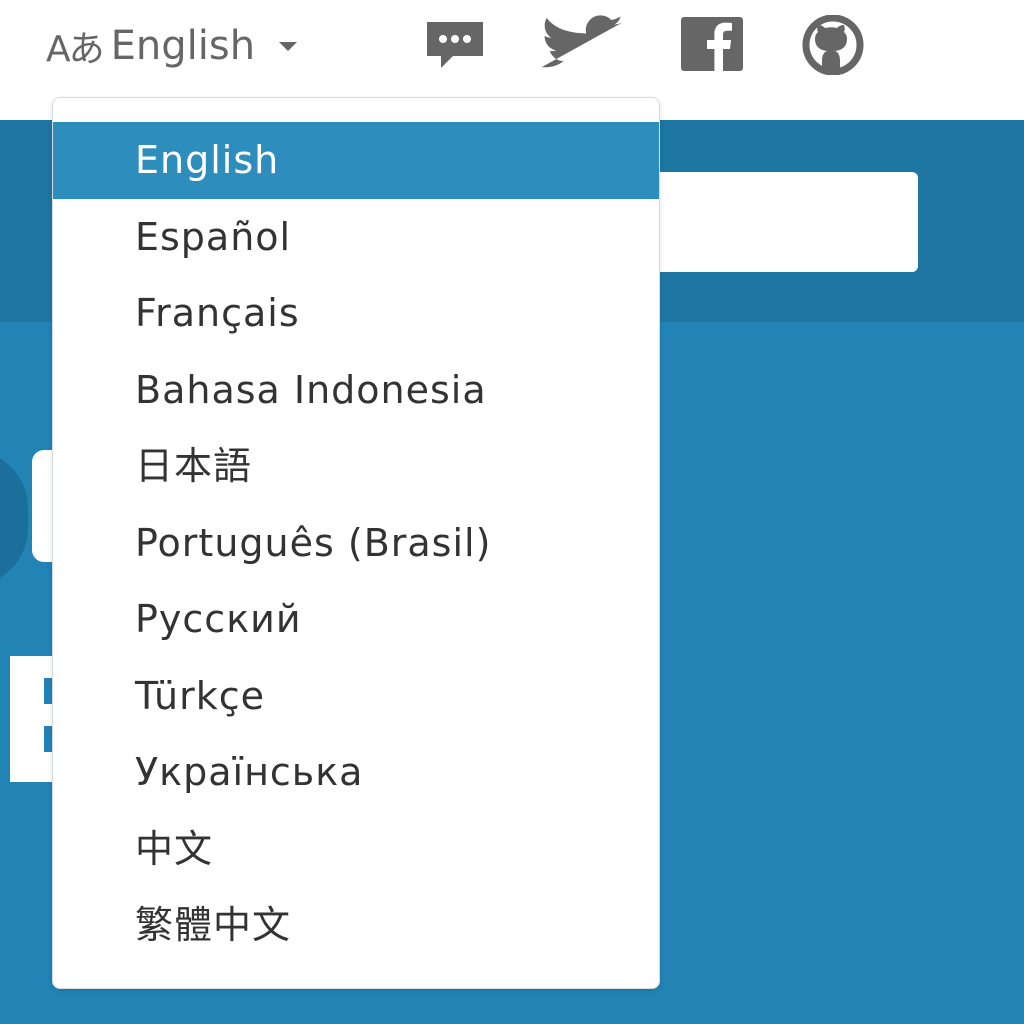 This screenshot has width=1024, height=1024. Describe the element at coordinates (356, 466) in the screenshot. I see `menu-item-japanese: 日本語` at that location.